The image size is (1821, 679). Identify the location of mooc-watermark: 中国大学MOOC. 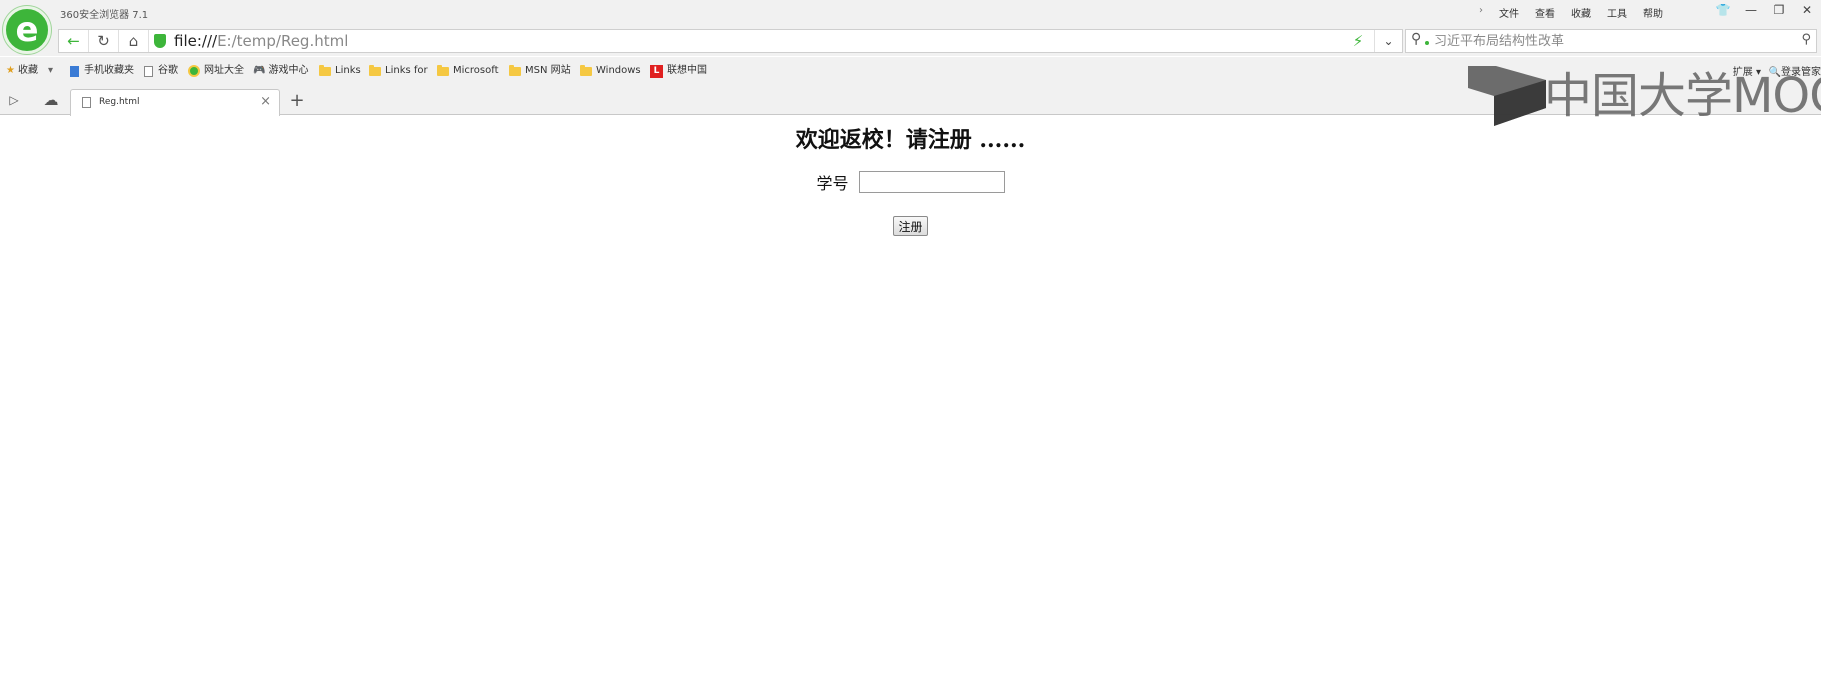
(1644, 97).